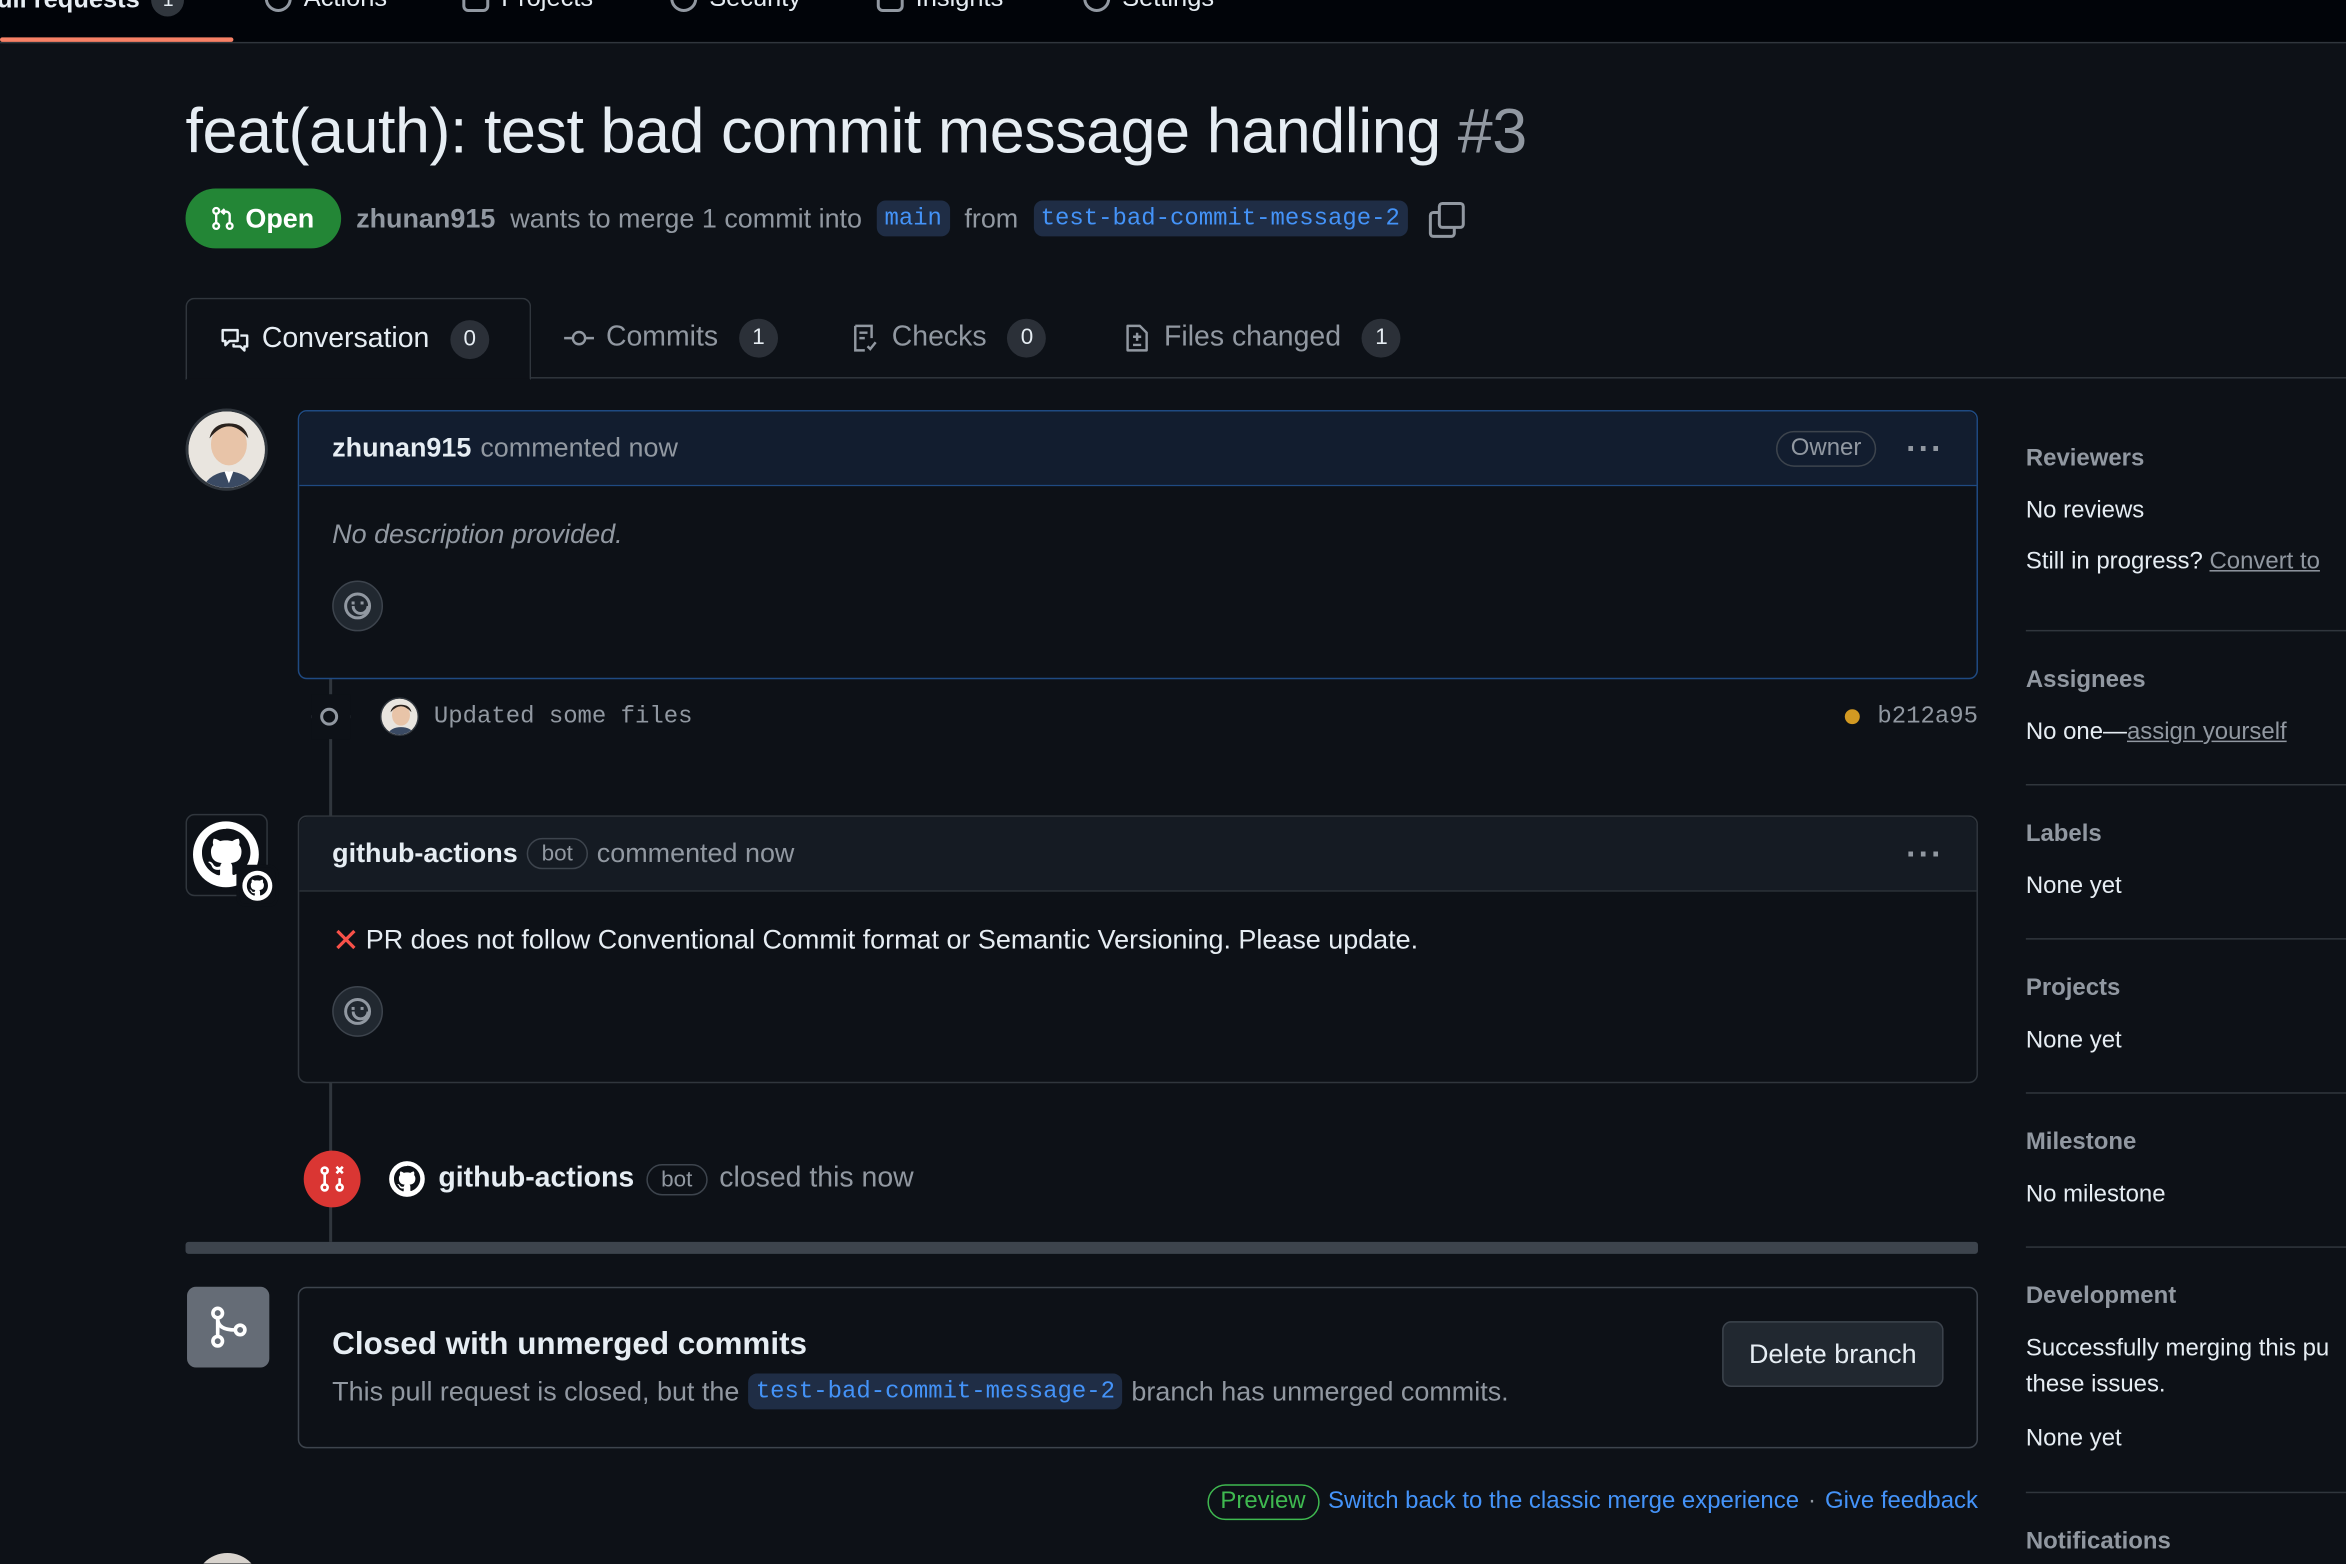 This screenshot has height=1564, width=2346. What do you see at coordinates (1927, 716) in the screenshot?
I see `commit-sha-link: b212a95` at bounding box center [1927, 716].